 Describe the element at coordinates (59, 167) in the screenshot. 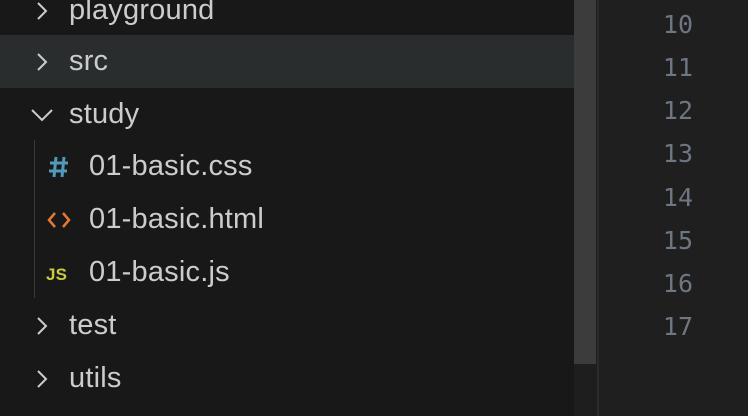

I see `css-hash-icon` at that location.